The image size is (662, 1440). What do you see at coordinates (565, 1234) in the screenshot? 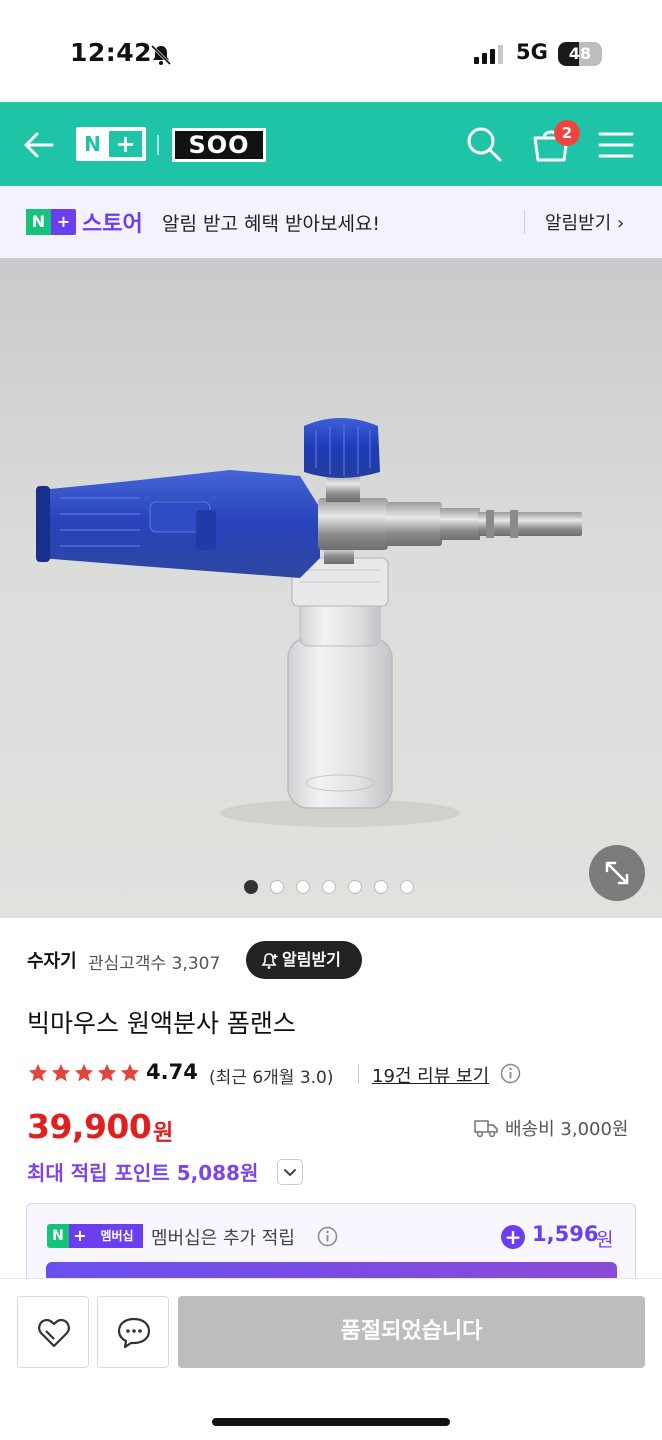
I see `membership-points: 1,596` at bounding box center [565, 1234].